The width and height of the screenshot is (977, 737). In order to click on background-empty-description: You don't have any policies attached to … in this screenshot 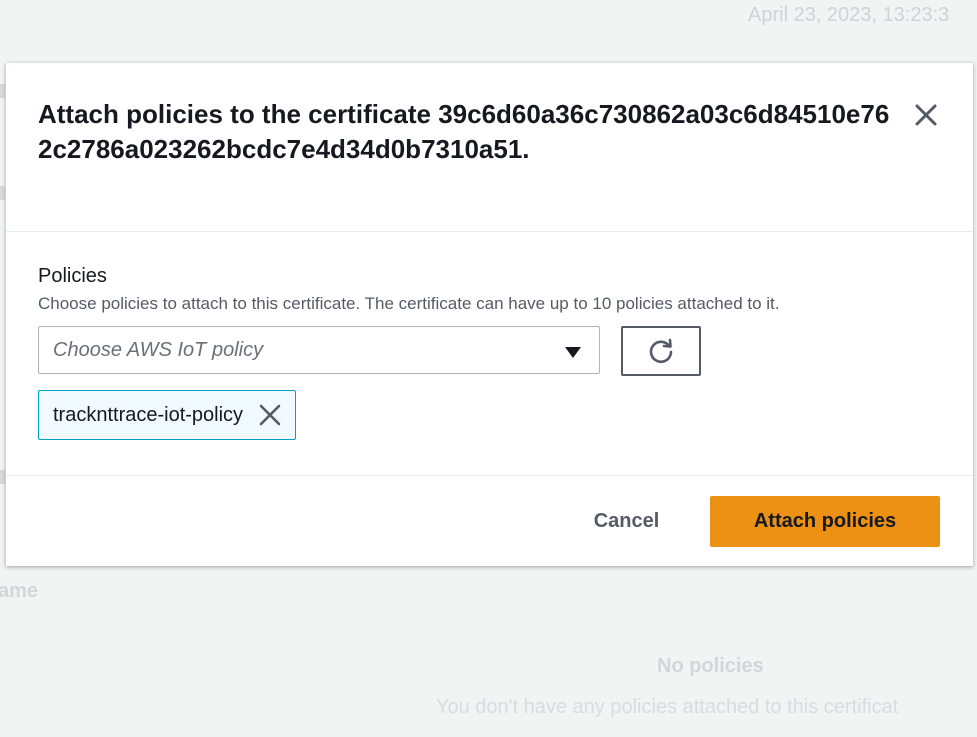, I will do `click(667, 707)`.